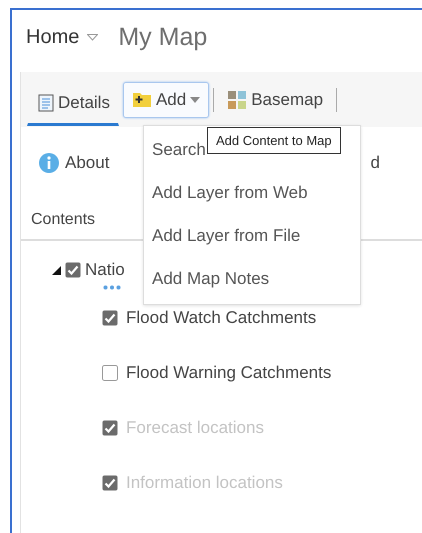 The width and height of the screenshot is (422, 533). What do you see at coordinates (87, 163) in the screenshot?
I see `about-tab: About` at bounding box center [87, 163].